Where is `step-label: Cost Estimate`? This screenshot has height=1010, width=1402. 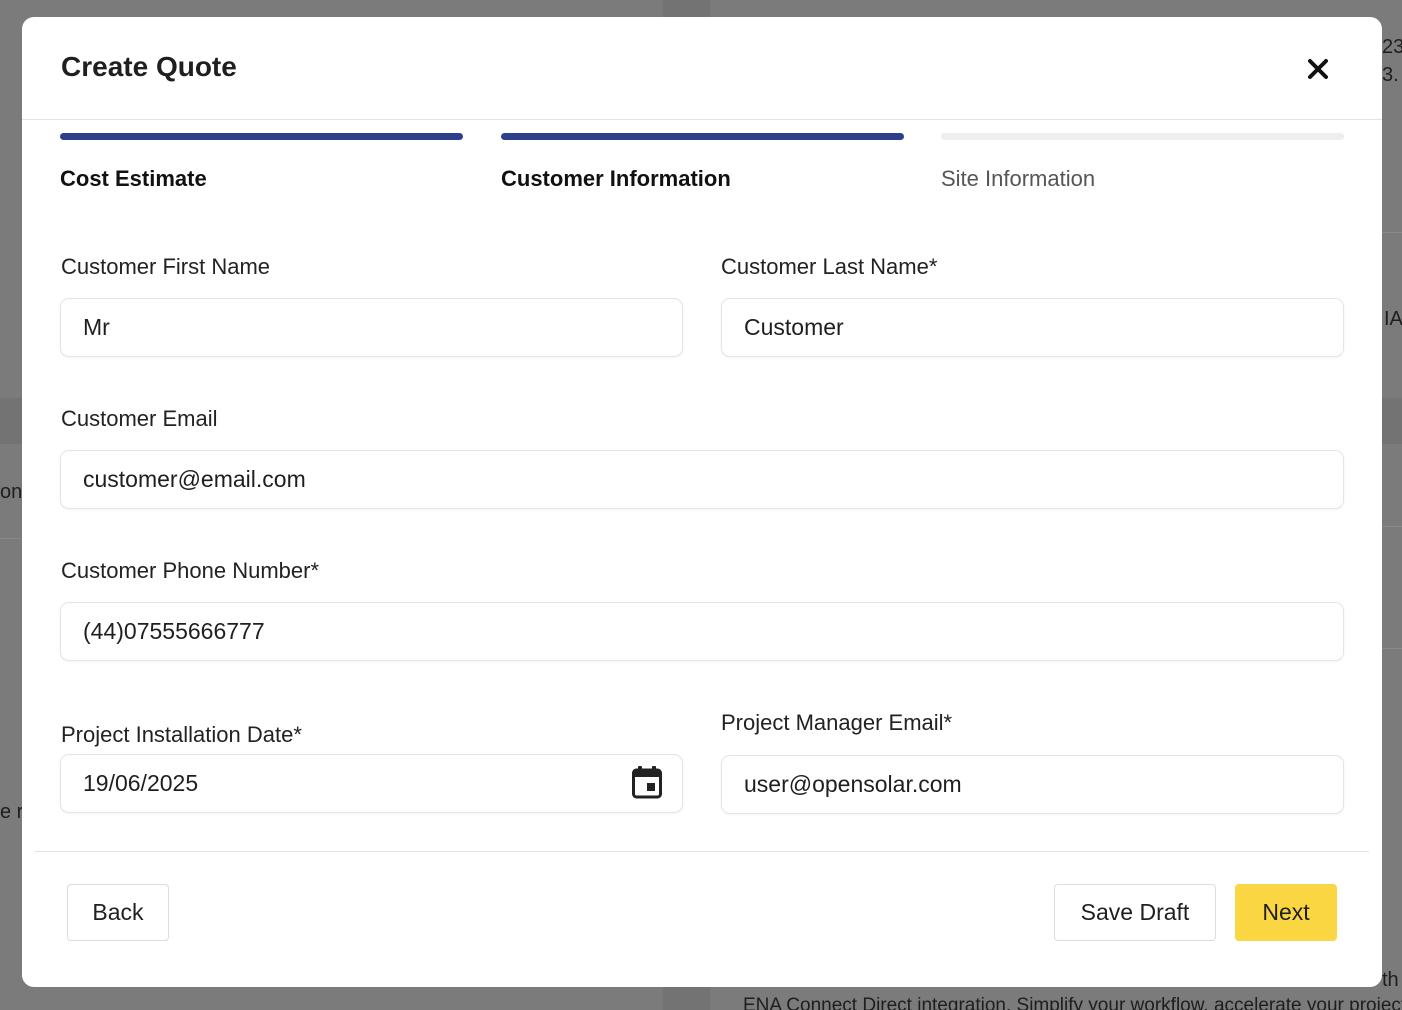 step-label: Cost Estimate is located at coordinates (133, 178).